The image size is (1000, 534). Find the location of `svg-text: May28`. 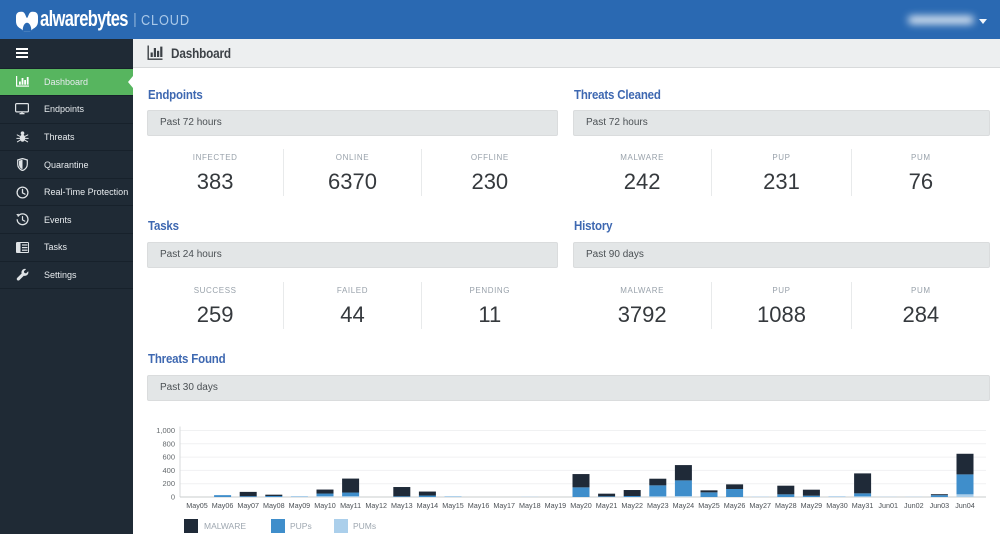

svg-text: May28 is located at coordinates (786, 505).